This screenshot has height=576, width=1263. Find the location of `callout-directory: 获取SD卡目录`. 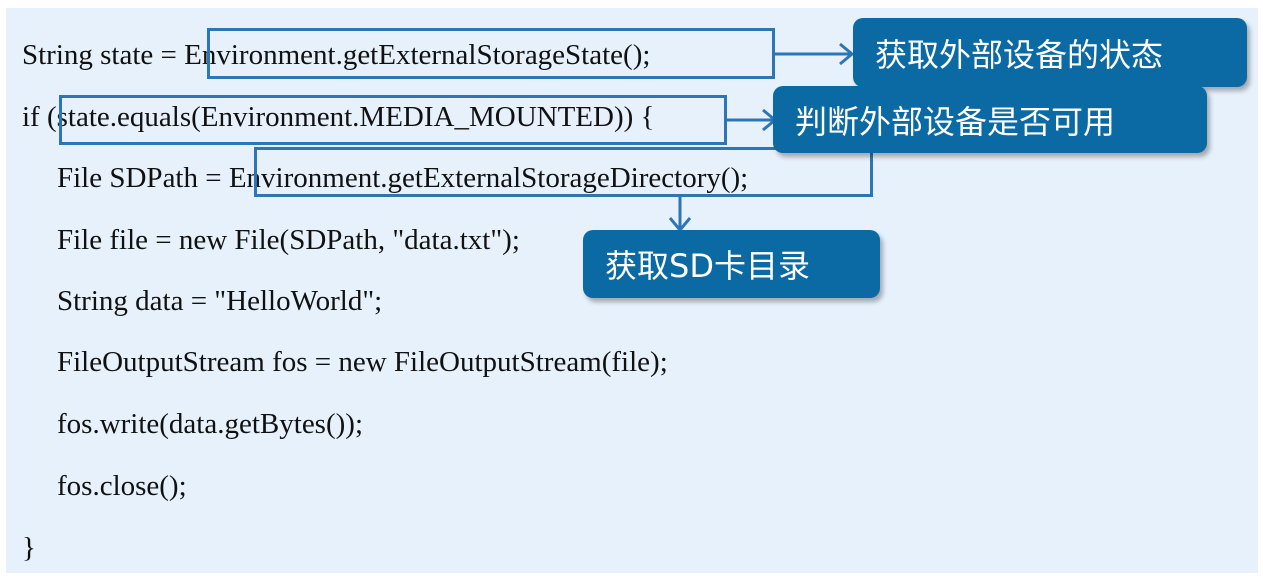

callout-directory: 获取SD卡目录 is located at coordinates (731, 264).